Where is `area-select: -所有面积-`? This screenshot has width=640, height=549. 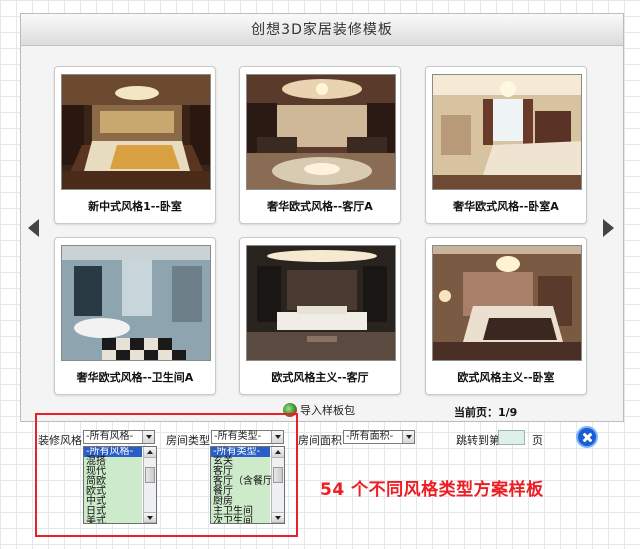
area-select: -所有面积- is located at coordinates (379, 437).